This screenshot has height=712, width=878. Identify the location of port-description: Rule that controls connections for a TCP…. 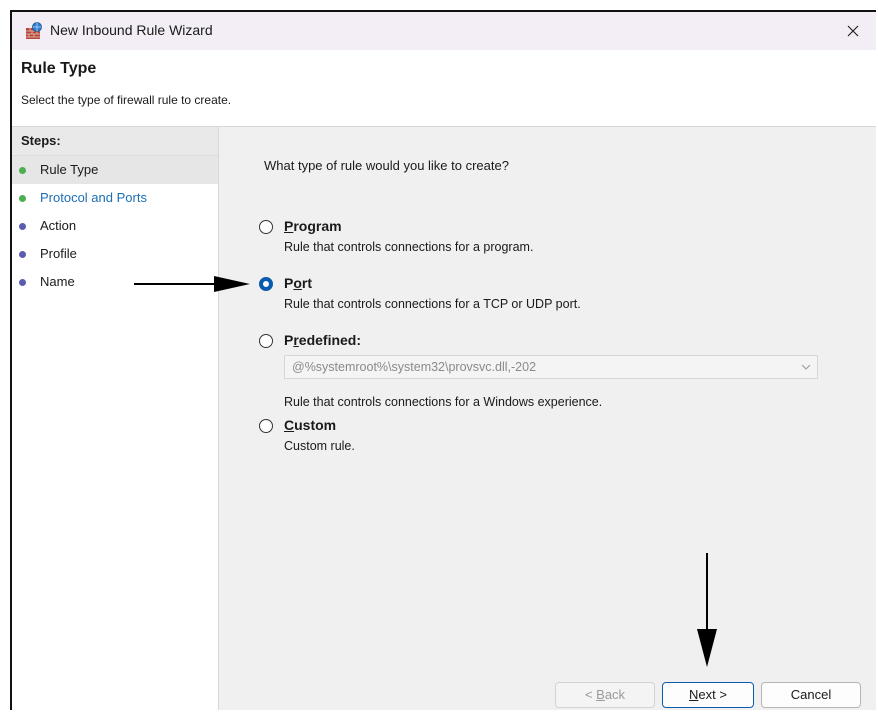
(432, 304).